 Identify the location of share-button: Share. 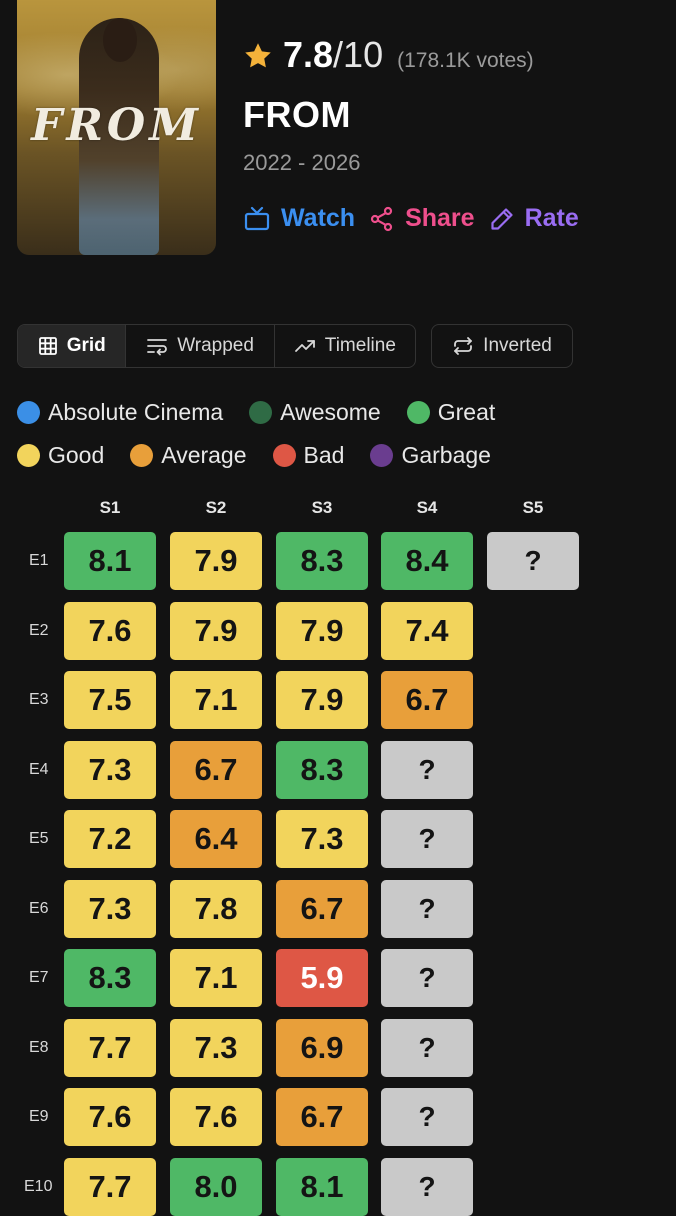
(422, 218).